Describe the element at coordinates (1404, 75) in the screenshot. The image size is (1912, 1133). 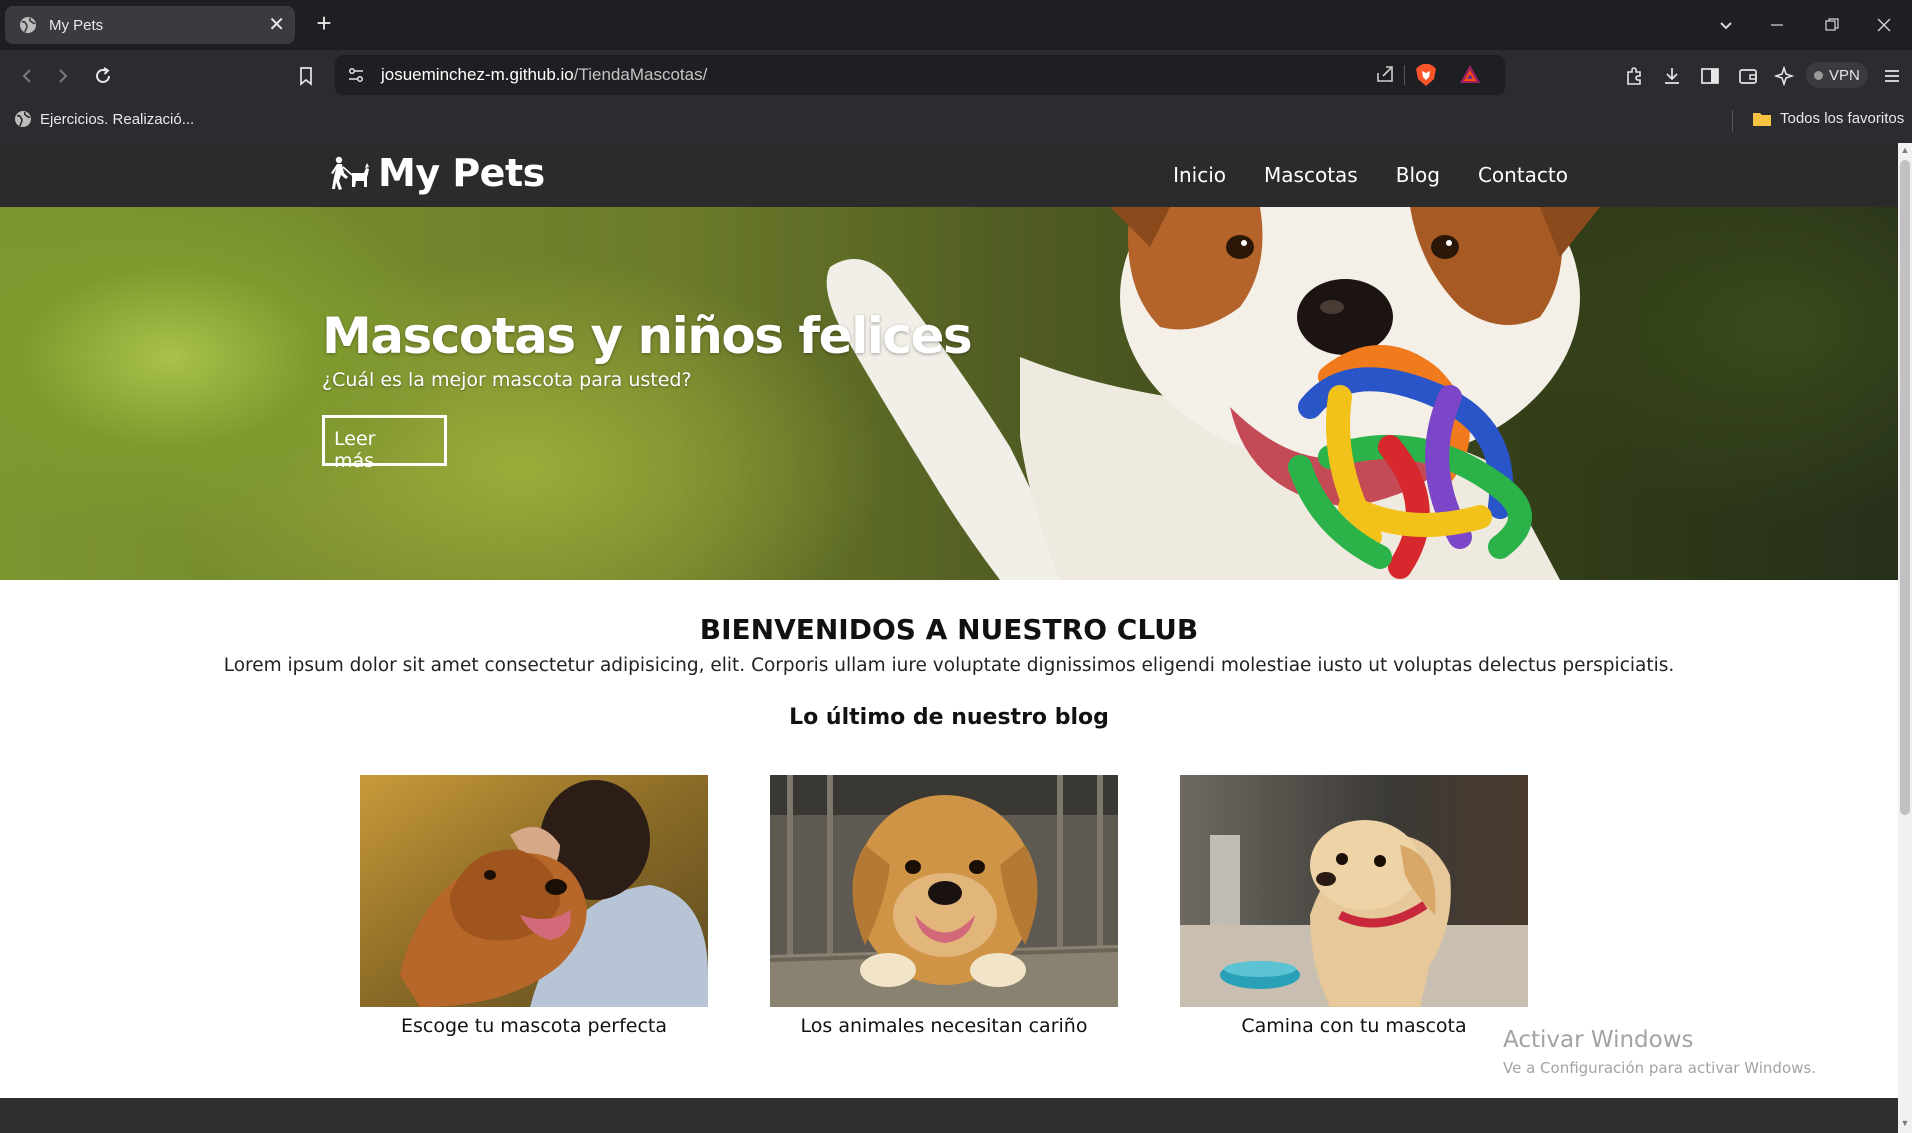
I see `url-divider` at that location.